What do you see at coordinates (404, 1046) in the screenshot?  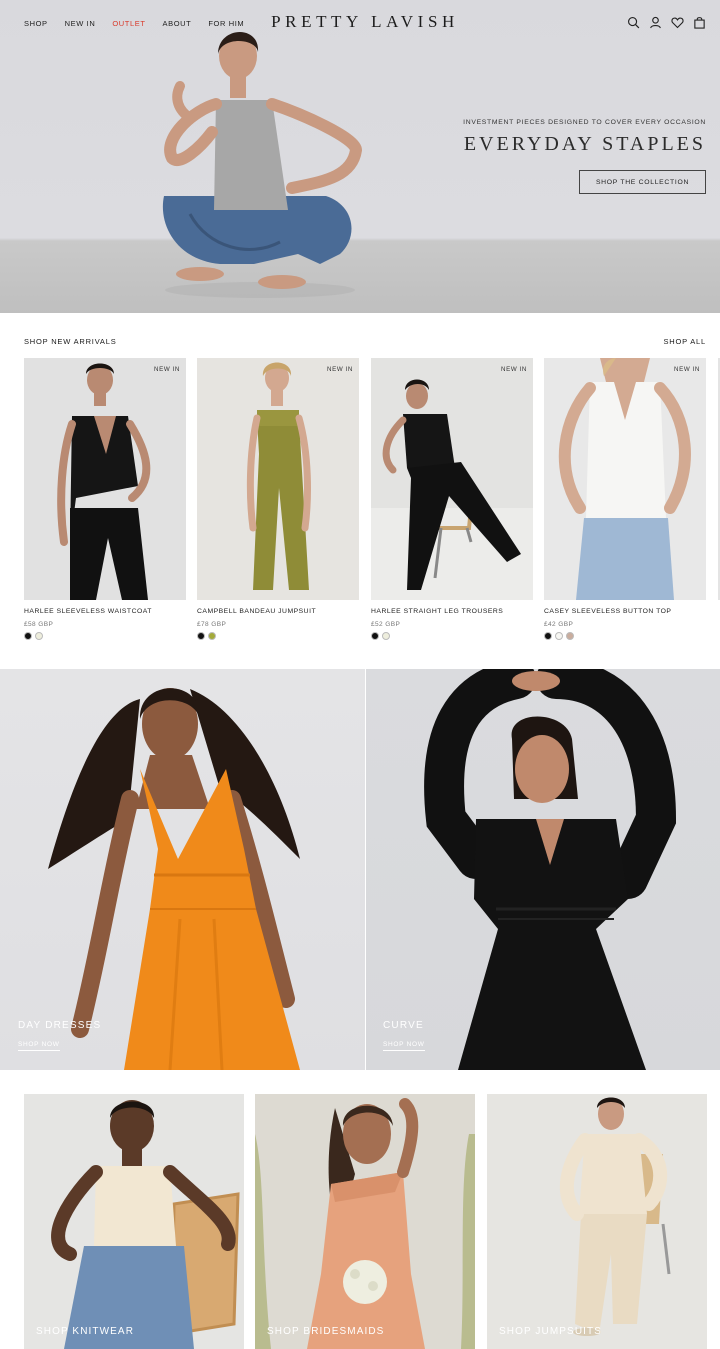 I see `curve-shop-now: SHOP NOW` at bounding box center [404, 1046].